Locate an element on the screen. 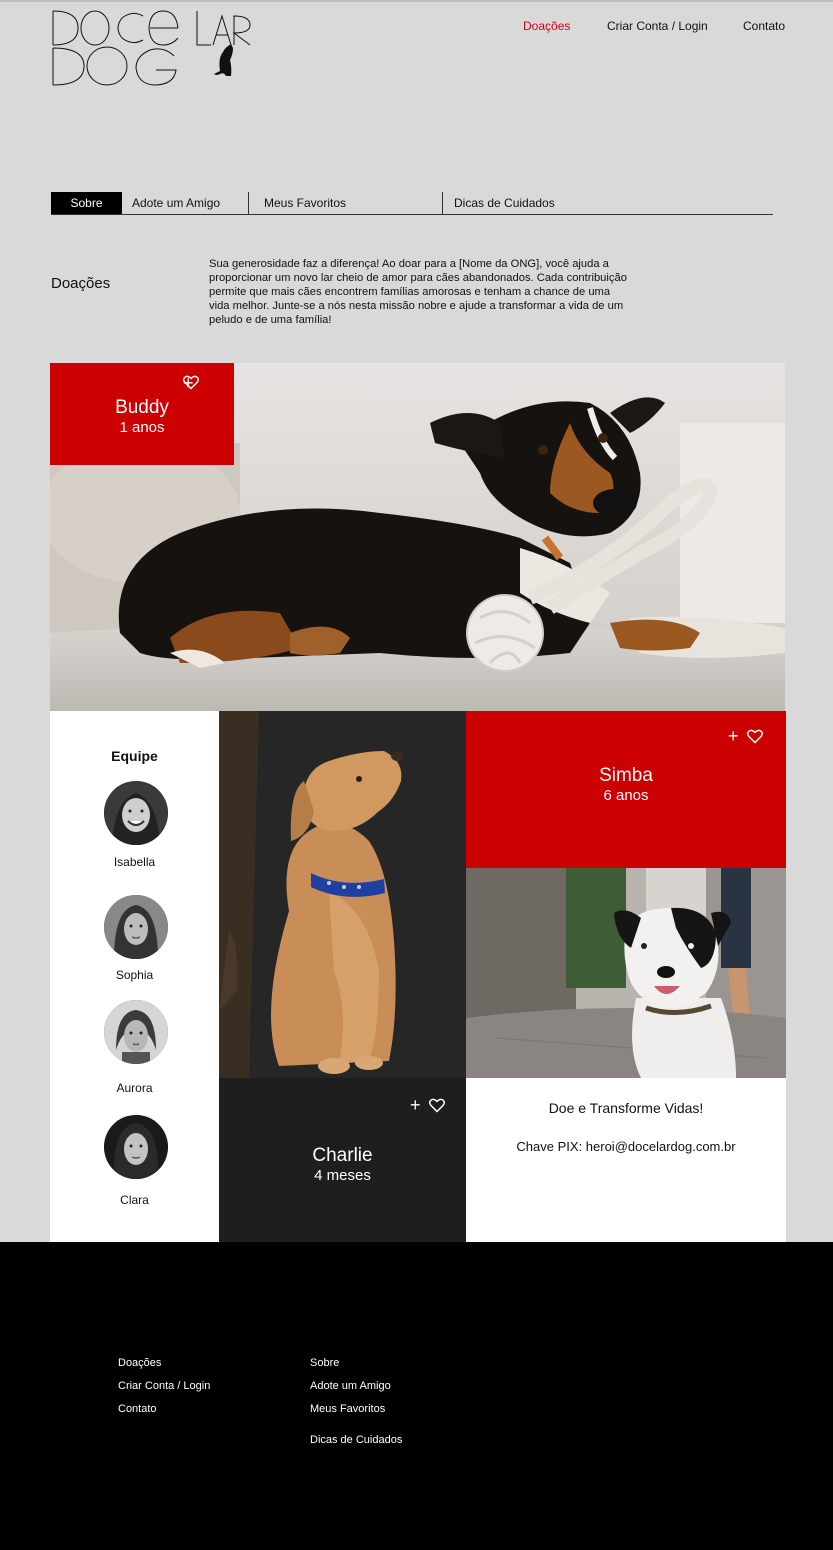 This screenshot has height=1550, width=833. footer-link-doacoes: Doações is located at coordinates (139, 1363).